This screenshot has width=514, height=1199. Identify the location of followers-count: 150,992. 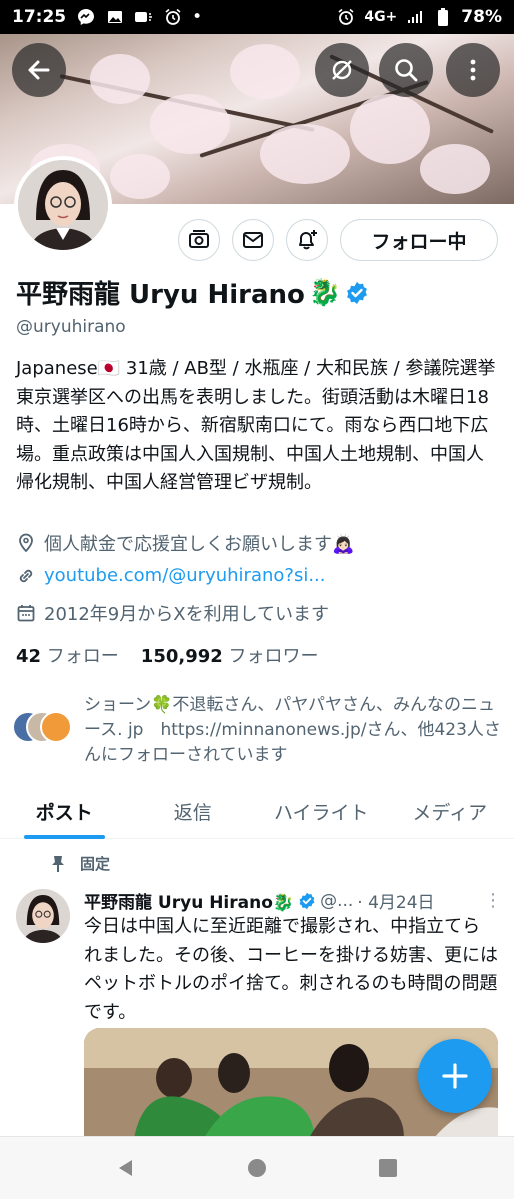
(181, 656).